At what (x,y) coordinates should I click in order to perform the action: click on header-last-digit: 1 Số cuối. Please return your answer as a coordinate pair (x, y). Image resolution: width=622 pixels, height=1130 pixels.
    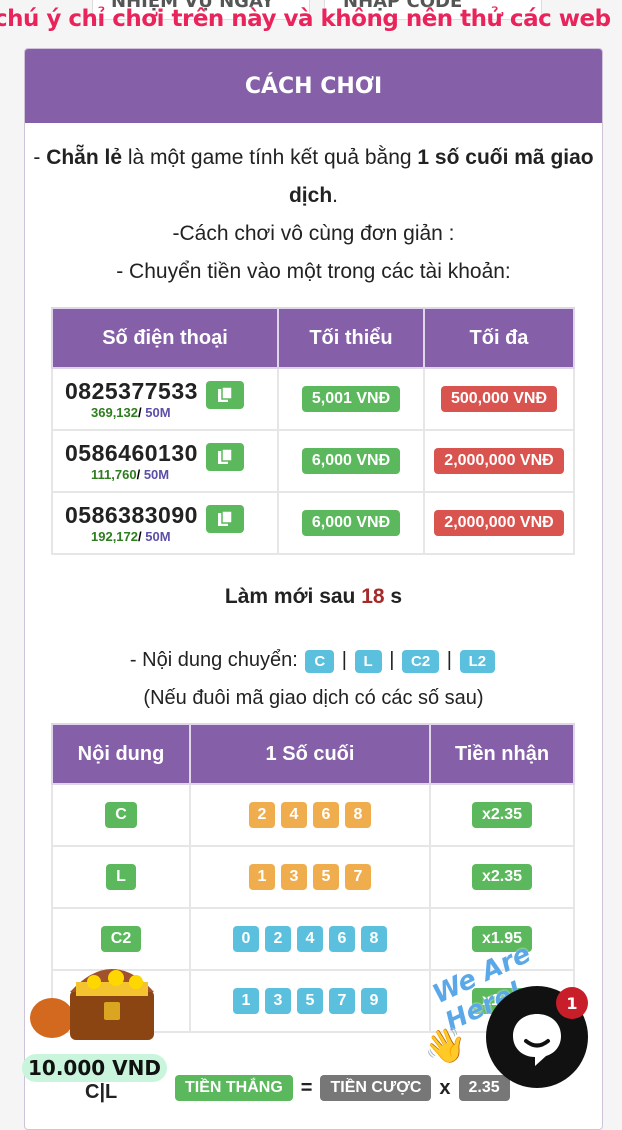
    Looking at the image, I should click on (310, 754).